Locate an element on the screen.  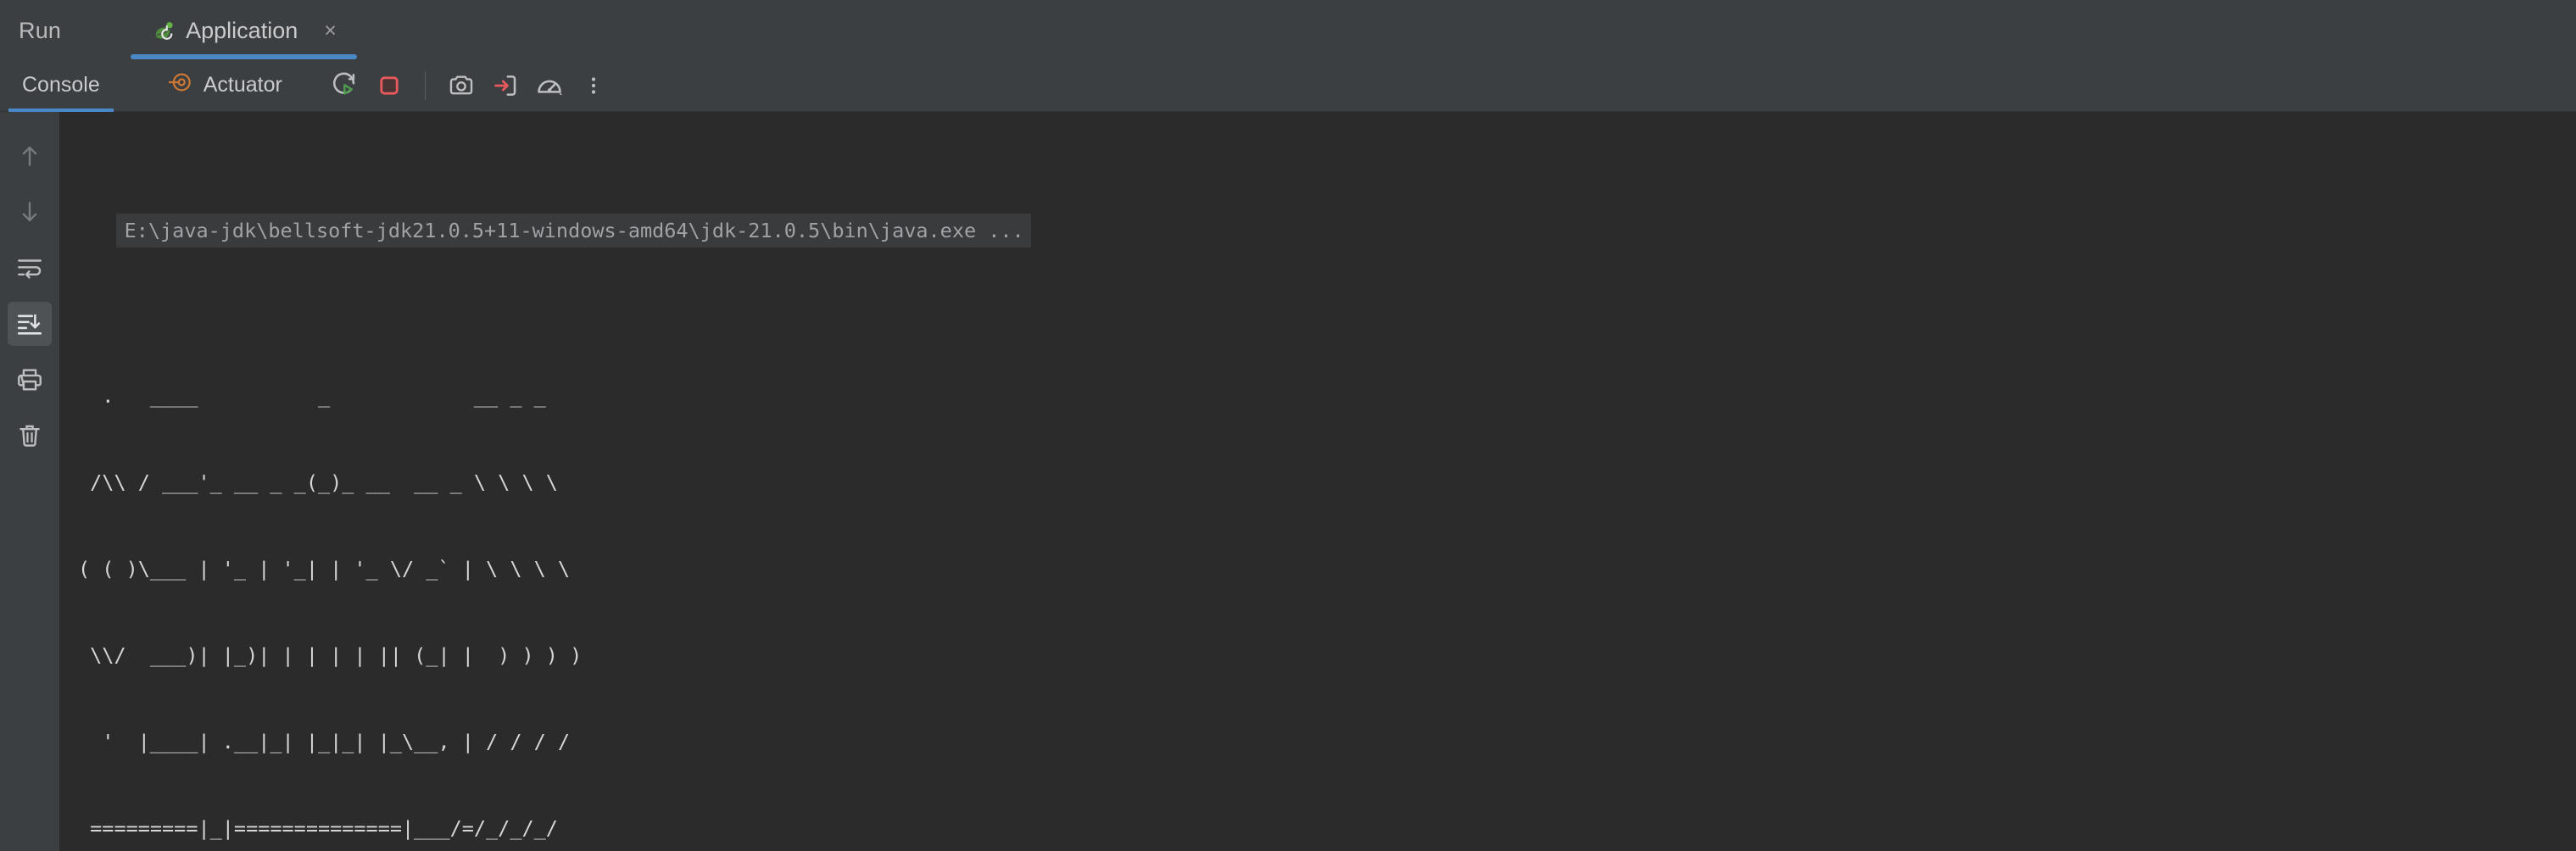
tab-application: Application × is located at coordinates (244, 38).